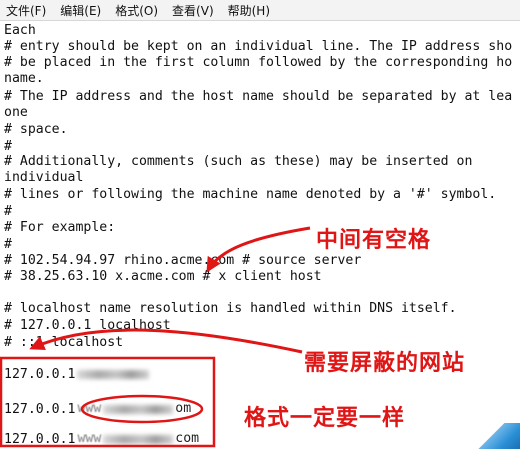  I want to click on format-annotation: 格式一定要一样, so click(325, 418).